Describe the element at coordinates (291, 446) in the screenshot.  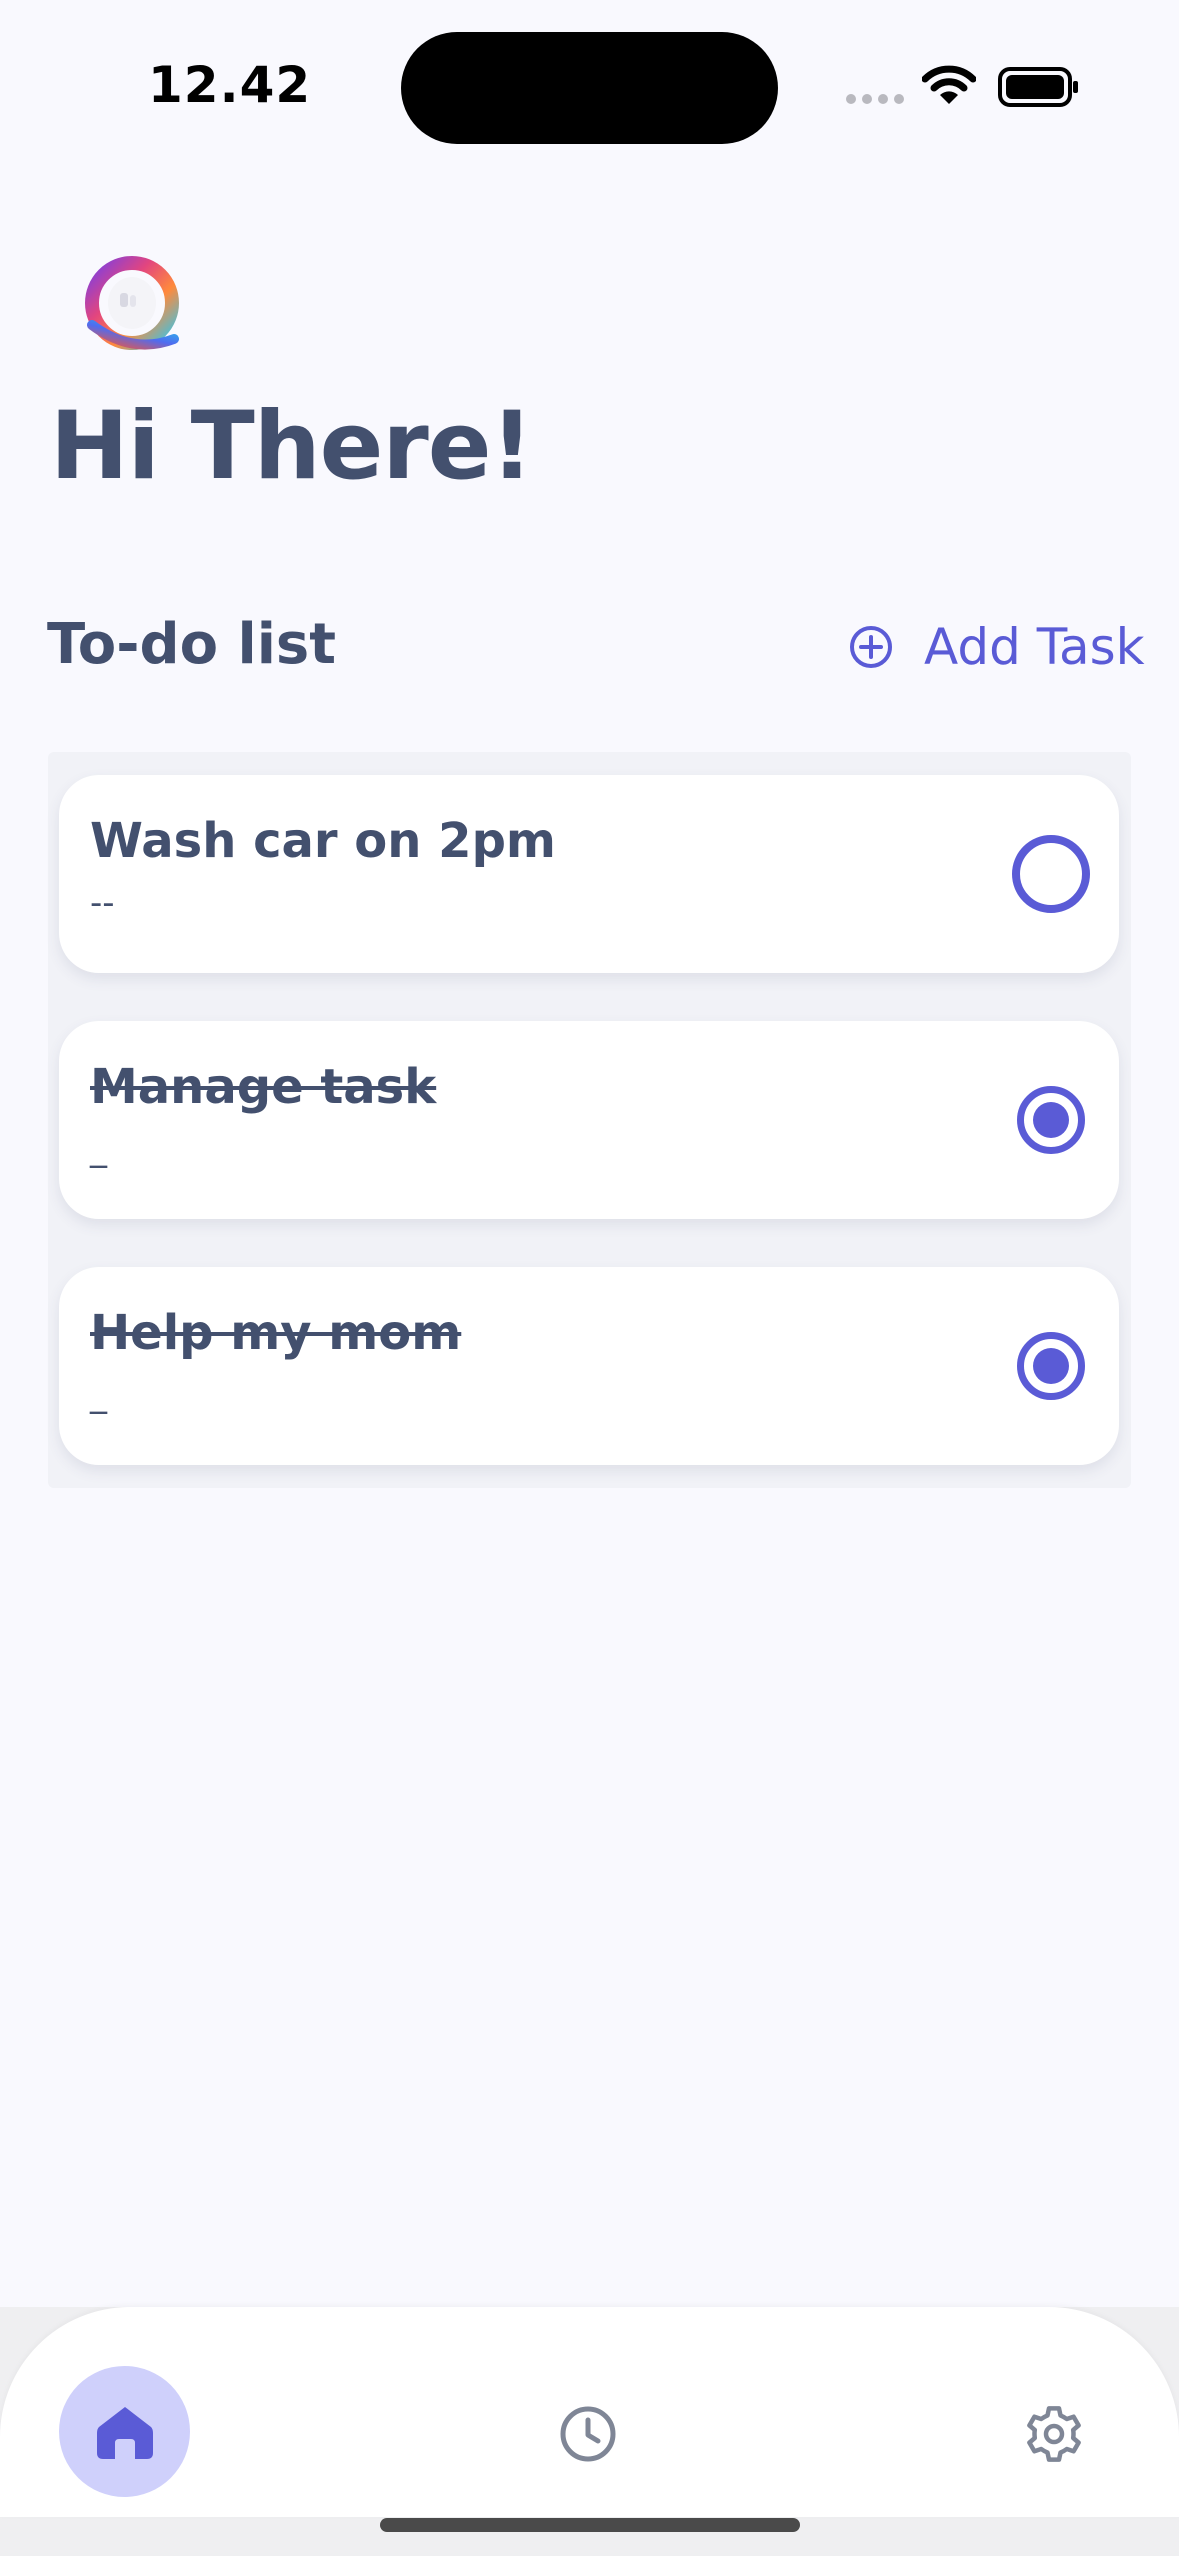
I see `page-title: Hi There!` at that location.